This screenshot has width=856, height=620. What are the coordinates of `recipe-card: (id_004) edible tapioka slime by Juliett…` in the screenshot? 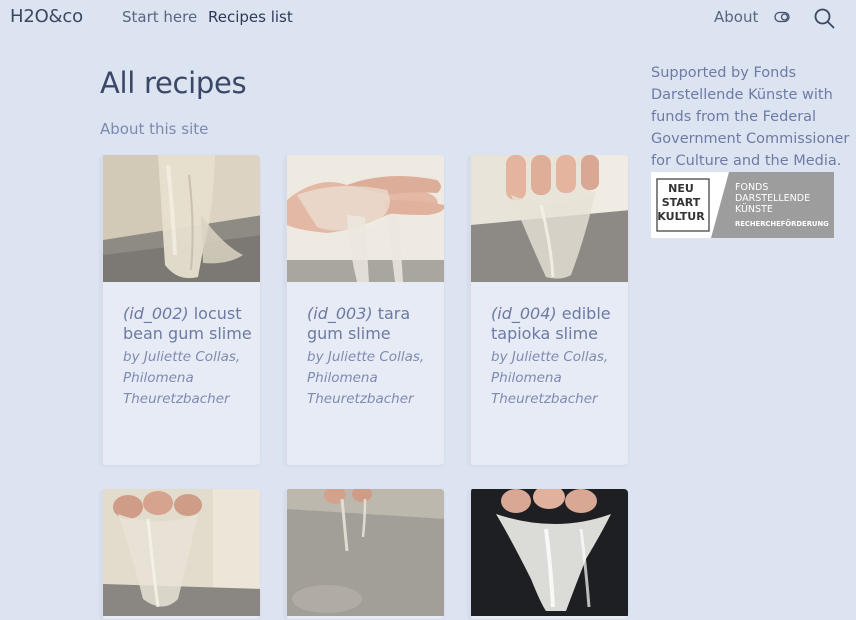 It's located at (548, 310).